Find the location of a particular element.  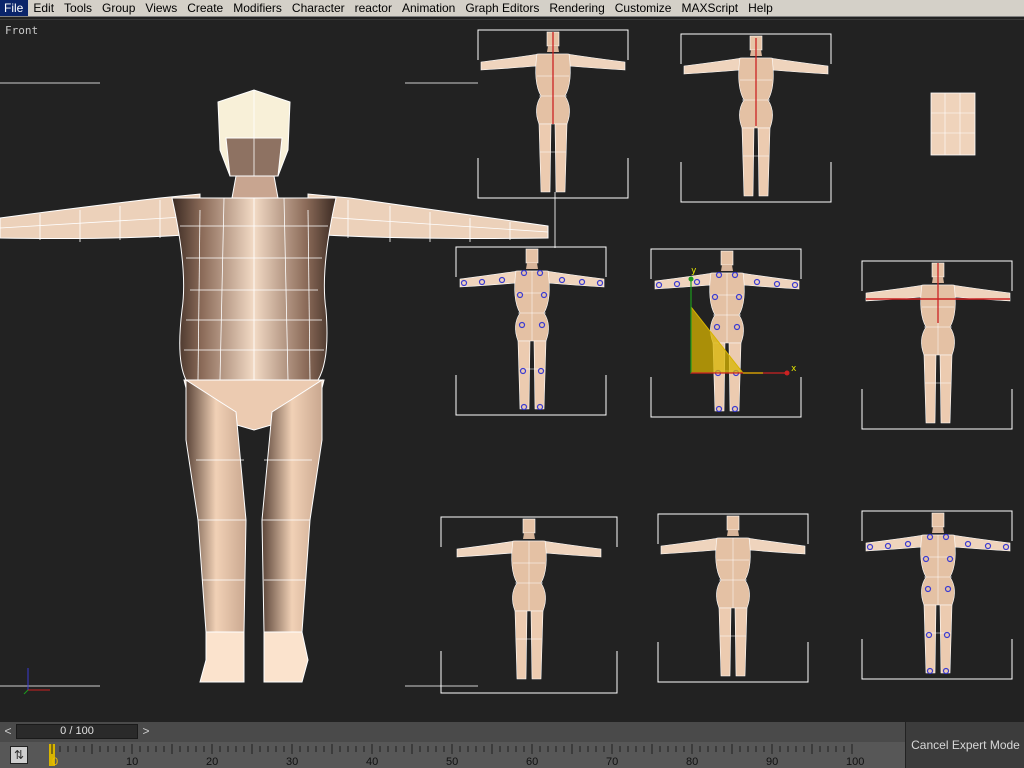

menu-file: File is located at coordinates (14, 8).